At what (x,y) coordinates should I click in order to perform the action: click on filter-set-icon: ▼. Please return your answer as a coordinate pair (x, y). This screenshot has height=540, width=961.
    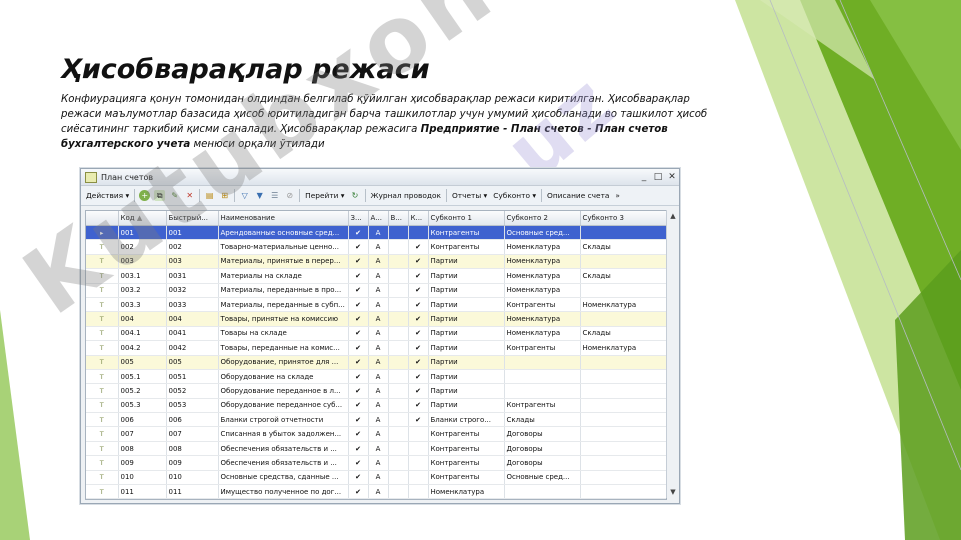
    Looking at the image, I should click on (259, 195).